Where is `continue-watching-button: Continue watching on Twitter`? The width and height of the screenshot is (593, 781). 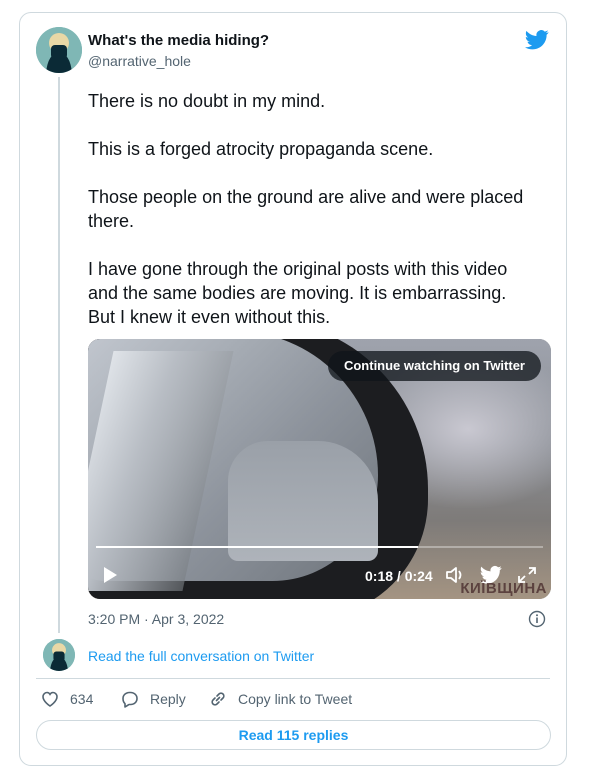
continue-watching-button: Continue watching on Twitter is located at coordinates (434, 366).